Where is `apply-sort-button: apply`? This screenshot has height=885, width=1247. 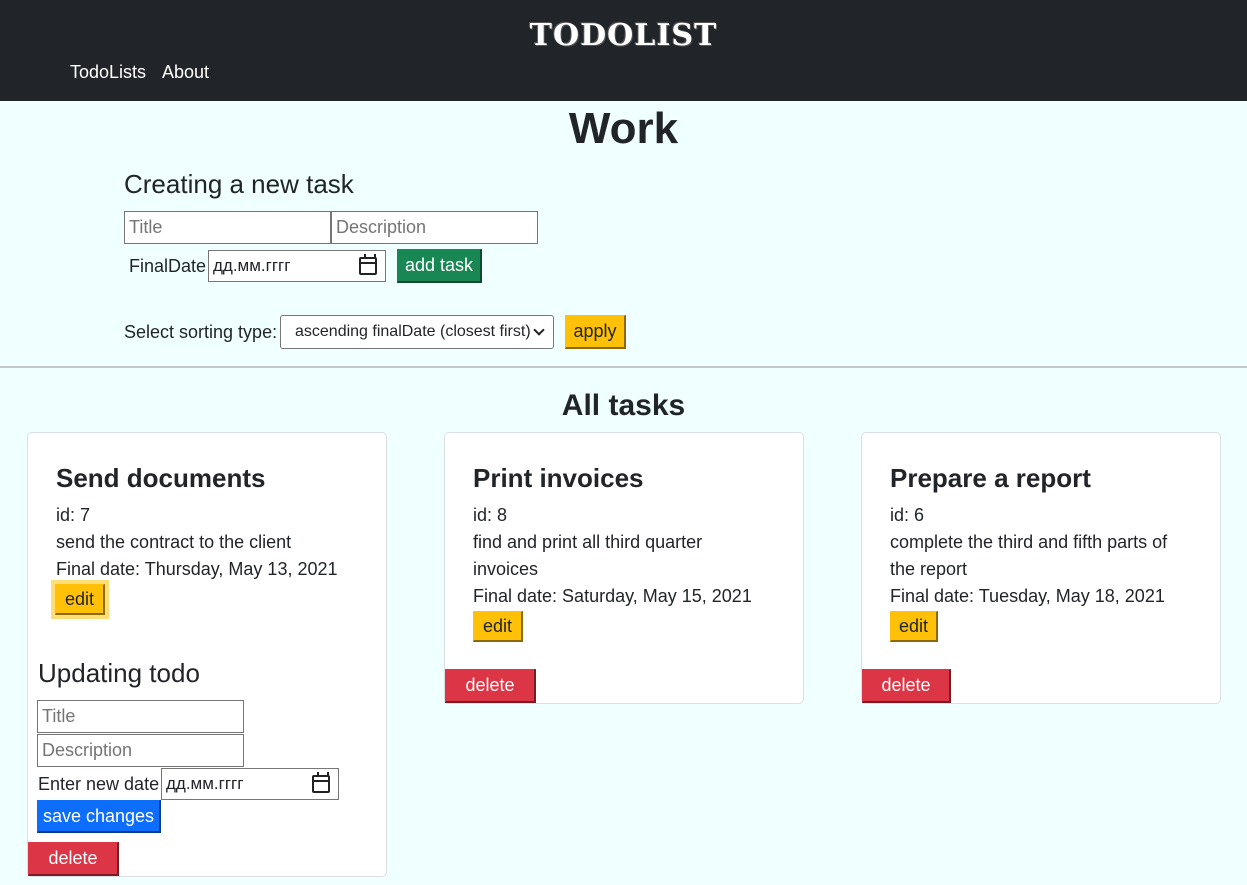 apply-sort-button: apply is located at coordinates (595, 332).